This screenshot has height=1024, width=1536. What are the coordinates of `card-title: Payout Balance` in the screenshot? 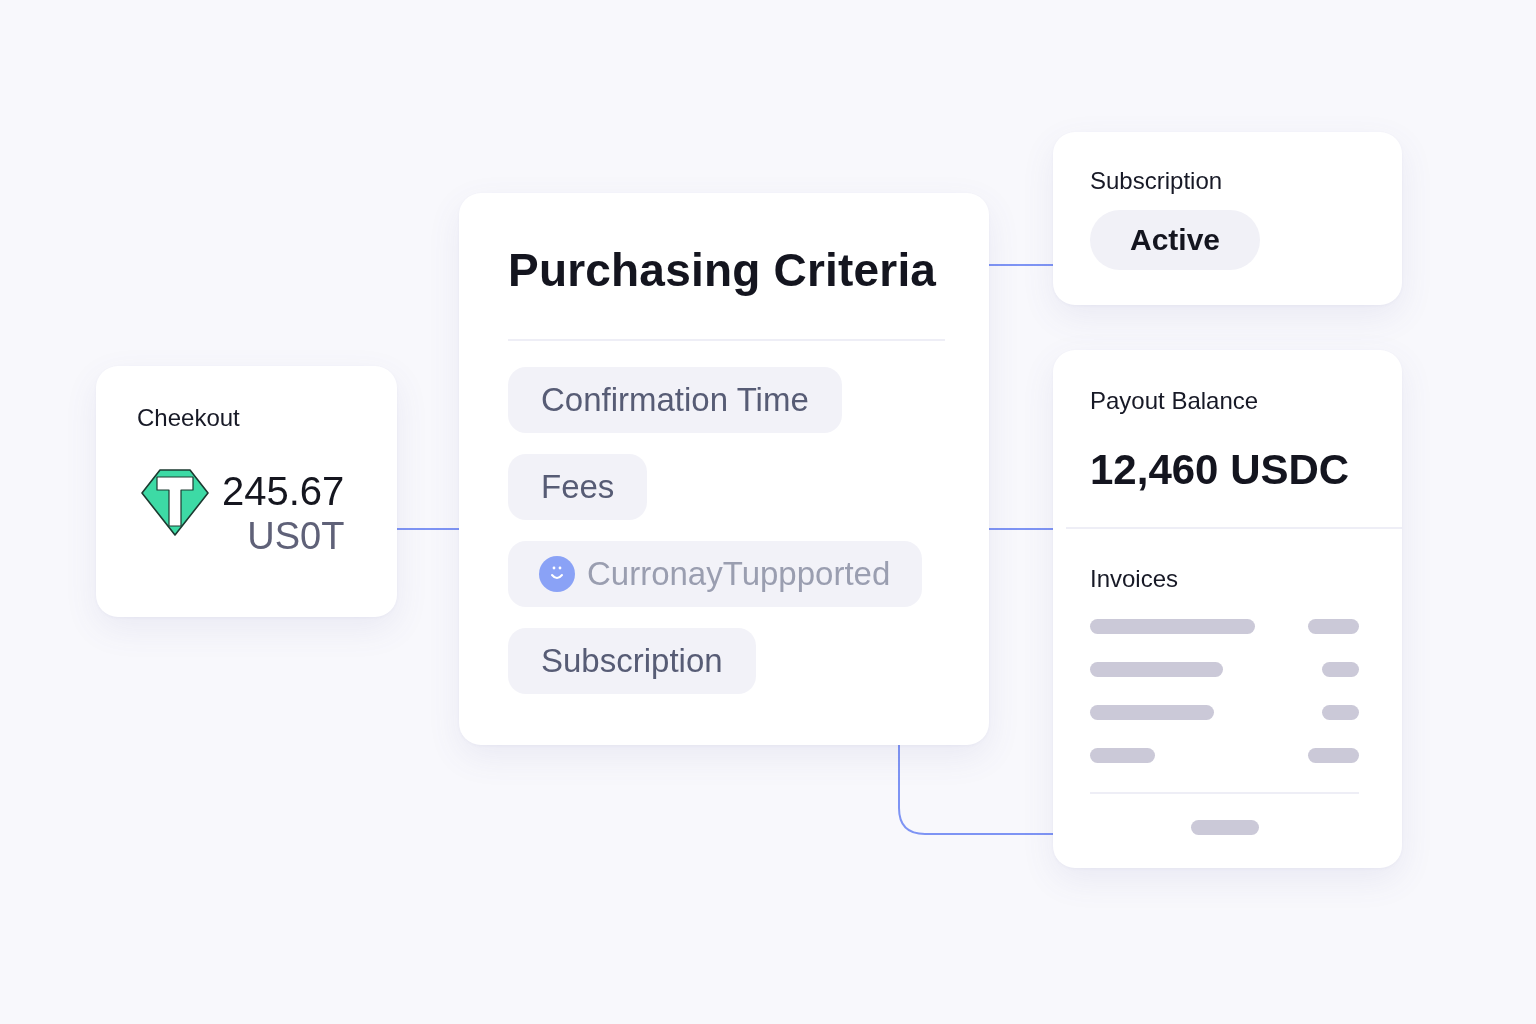 It's located at (1175, 401).